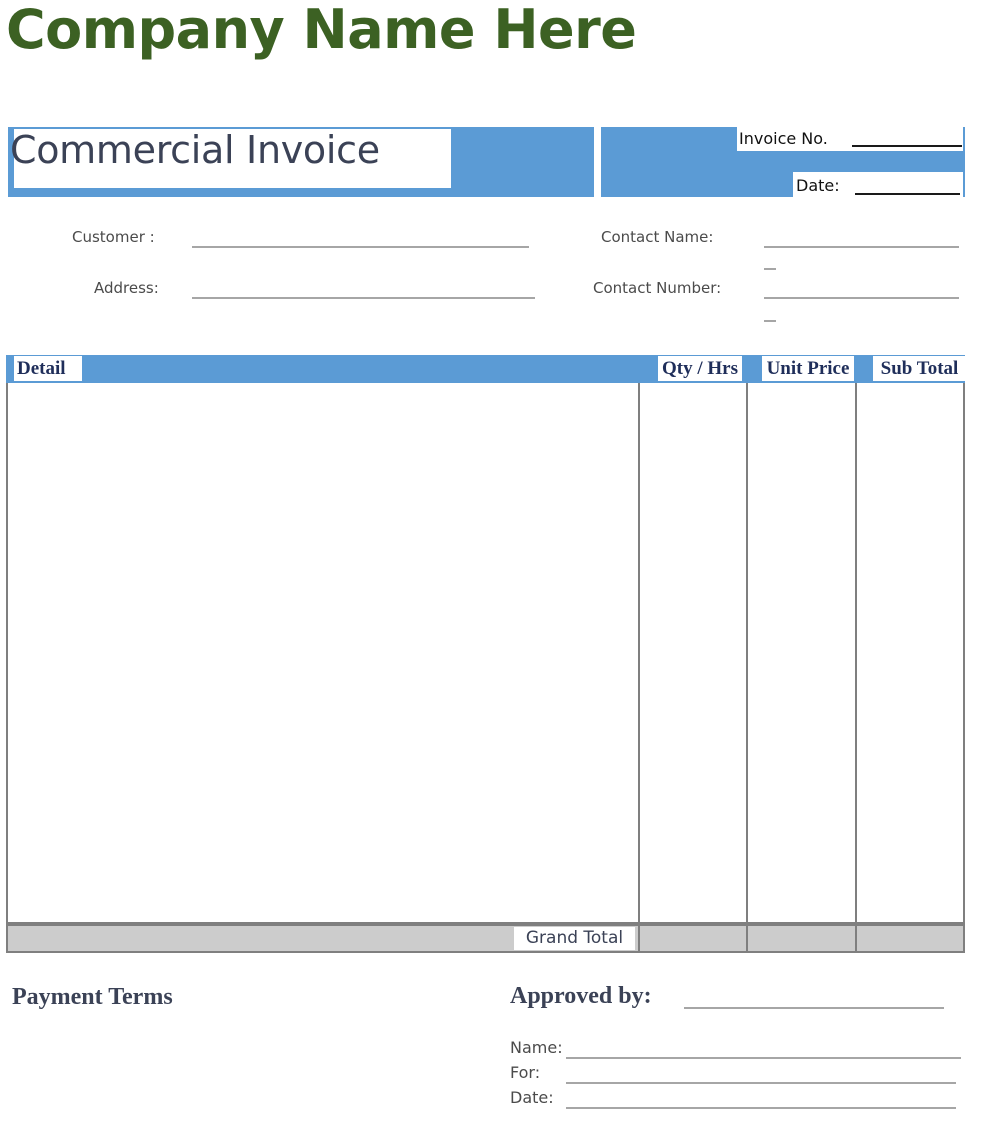 This screenshot has width=1000, height=1141. I want to click on page-title: Commercial Invoice, so click(195, 150).